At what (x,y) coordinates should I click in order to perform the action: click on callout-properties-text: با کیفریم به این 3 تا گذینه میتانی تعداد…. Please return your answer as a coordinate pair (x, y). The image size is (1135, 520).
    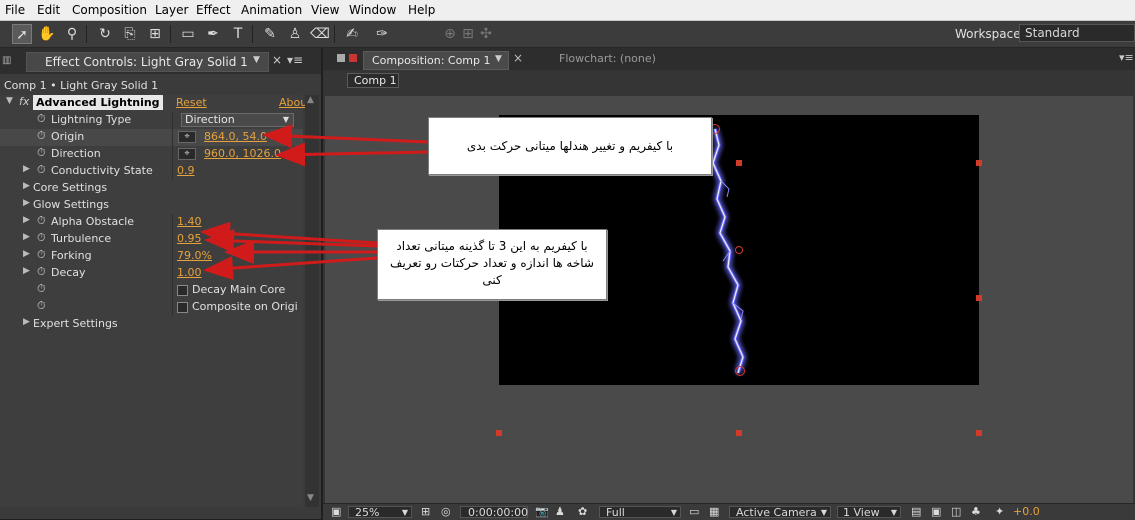
    Looking at the image, I should click on (492, 263).